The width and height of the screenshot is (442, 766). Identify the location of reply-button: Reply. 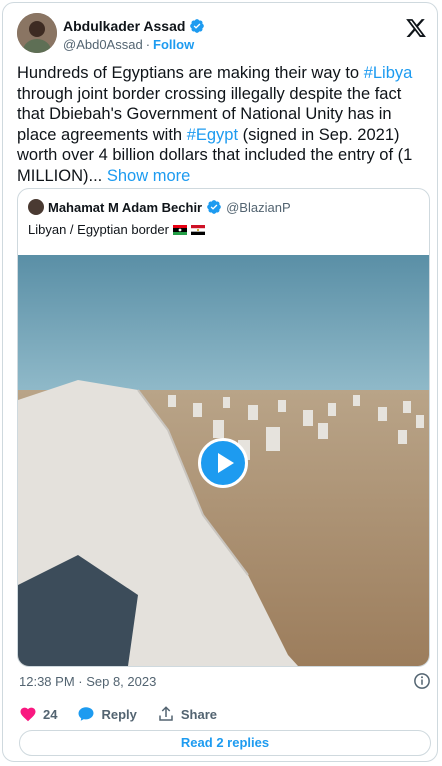
(107, 714).